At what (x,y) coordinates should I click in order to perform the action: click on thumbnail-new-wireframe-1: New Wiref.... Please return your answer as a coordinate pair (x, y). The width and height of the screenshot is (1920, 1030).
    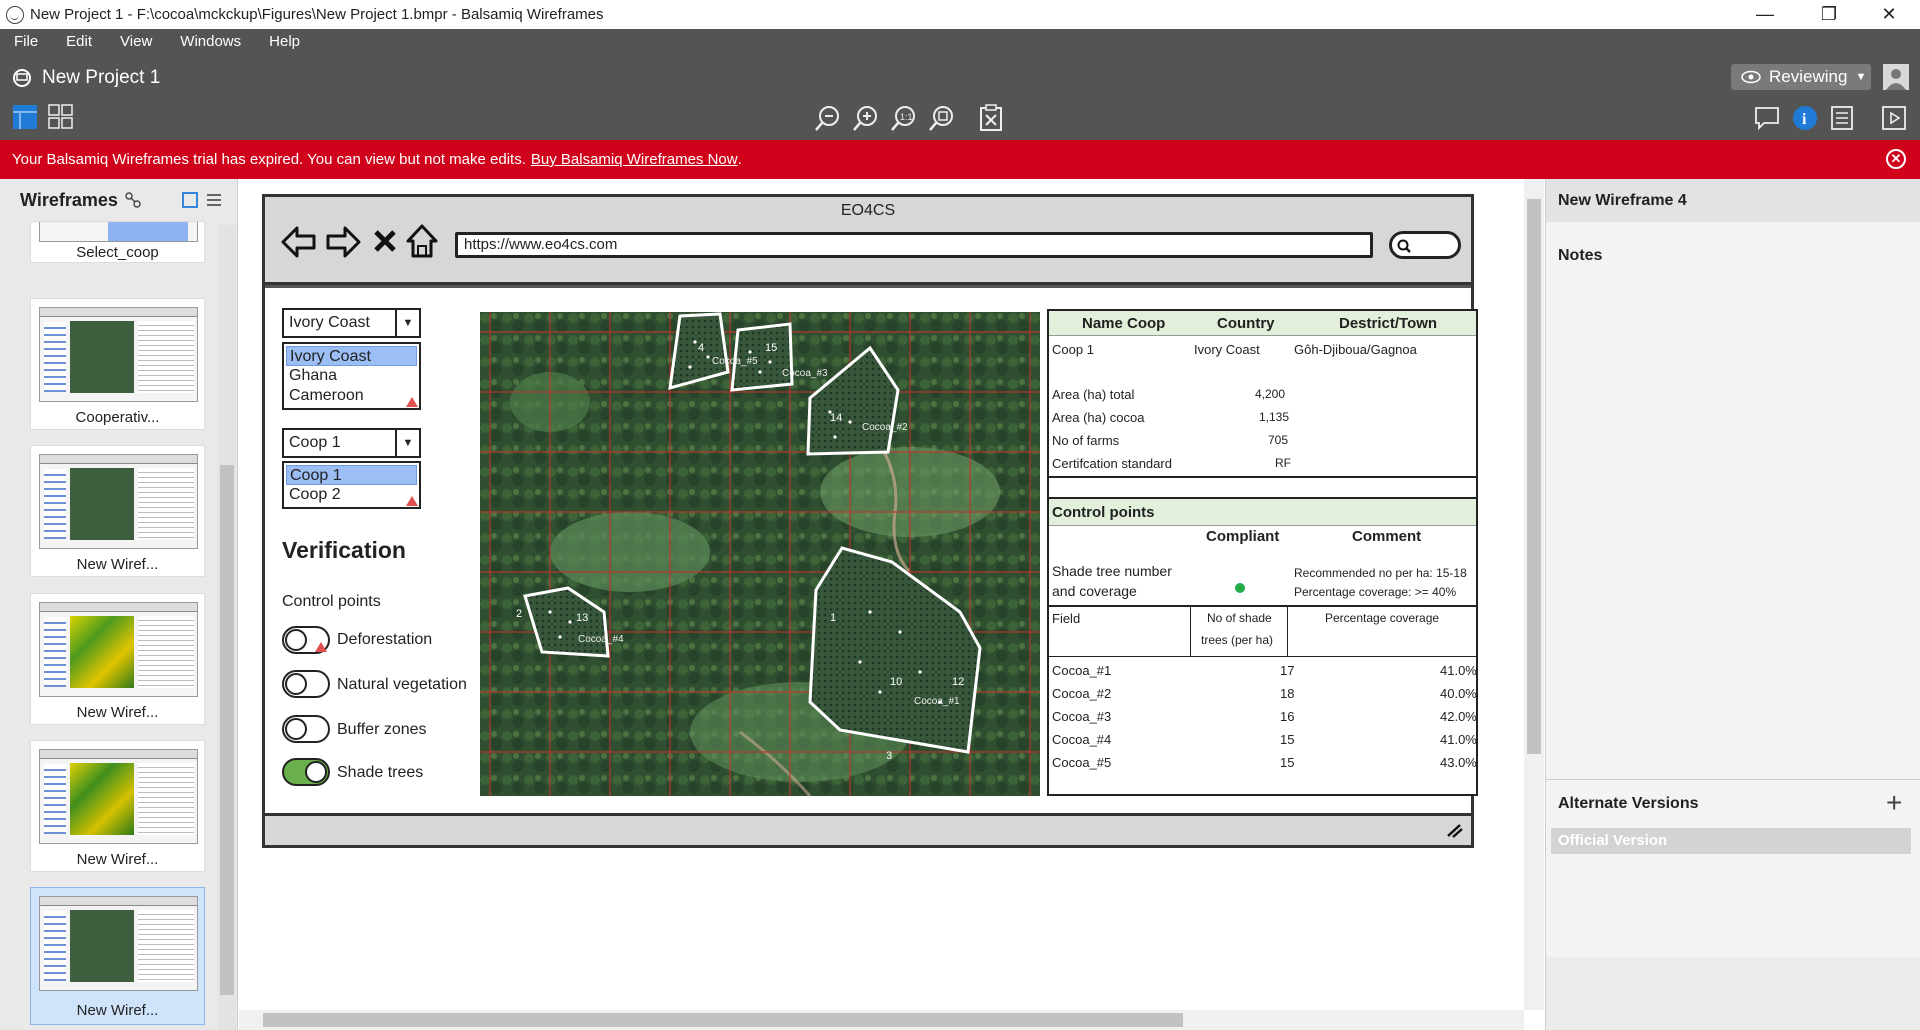
    Looking at the image, I should click on (117, 511).